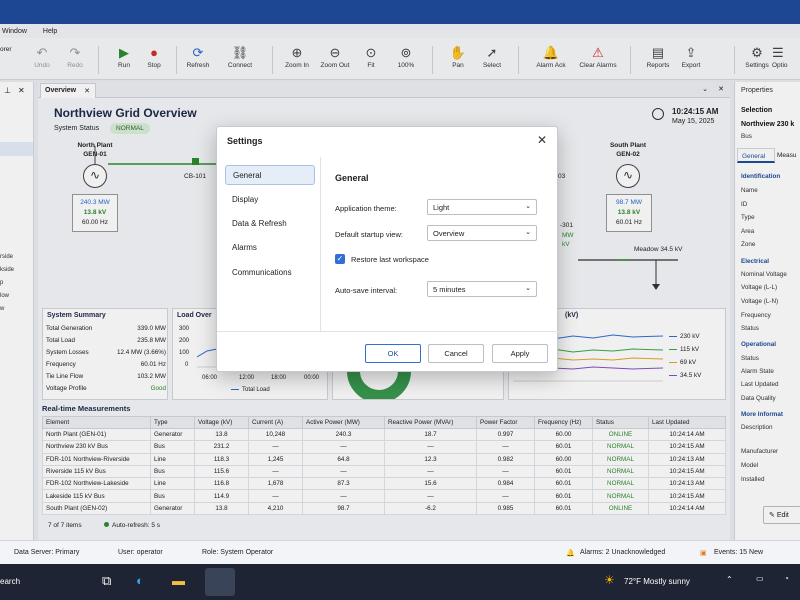  Describe the element at coordinates (10, 581) in the screenshot. I see `search-box: earch` at that location.